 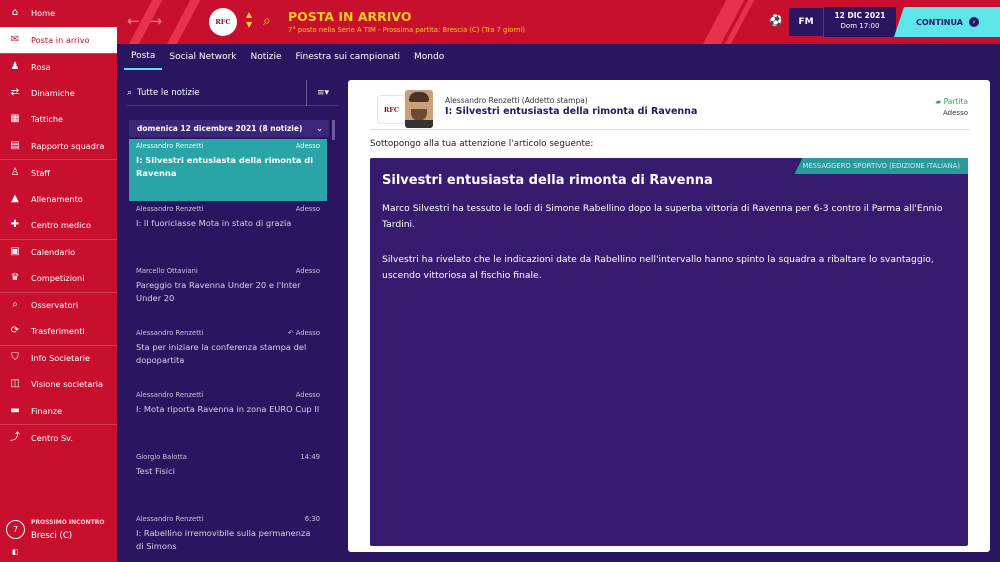 What do you see at coordinates (15, 198) in the screenshot?
I see `training-icon: ▲` at bounding box center [15, 198].